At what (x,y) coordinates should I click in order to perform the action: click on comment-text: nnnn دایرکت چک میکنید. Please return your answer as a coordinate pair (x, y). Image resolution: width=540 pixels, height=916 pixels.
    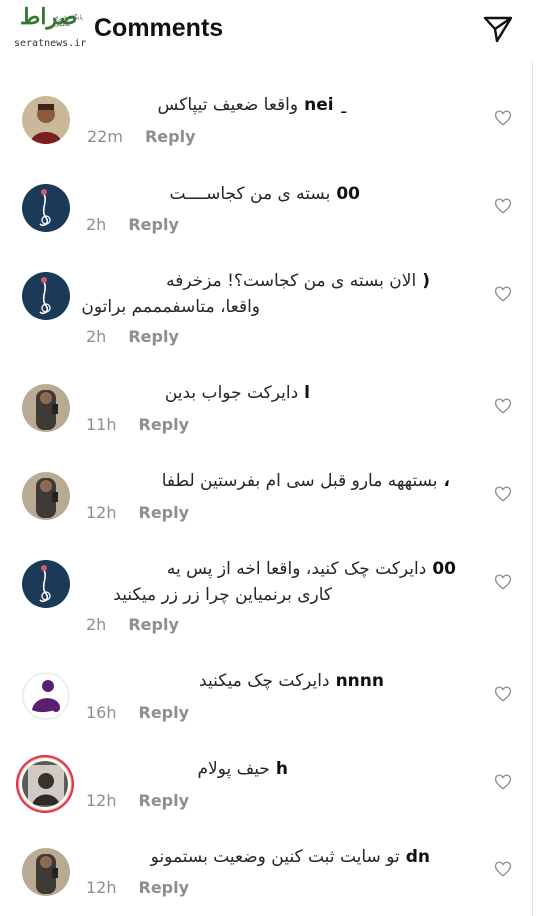
    Looking at the image, I should click on (291, 681).